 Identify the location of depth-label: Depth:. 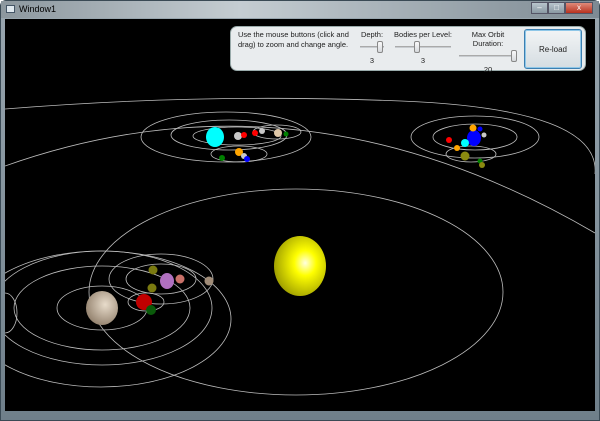
(372, 34).